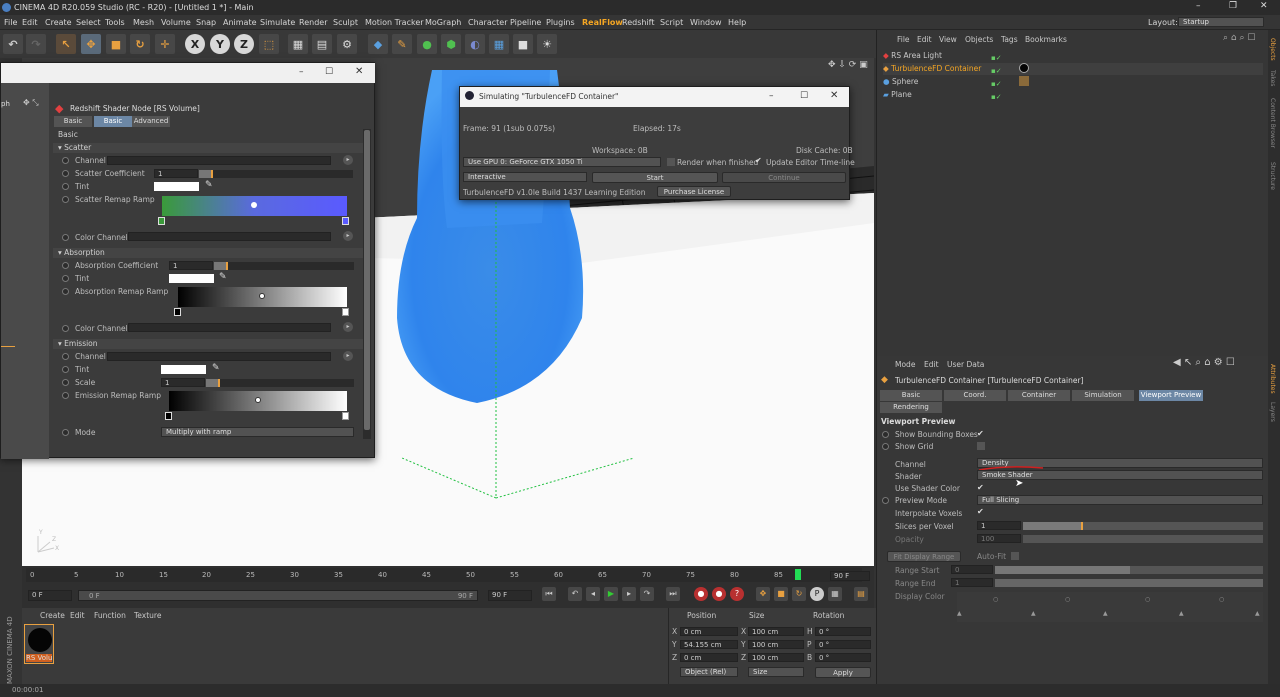 The image size is (1280, 697). I want to click on keyframe-selection-icon: ?, so click(737, 594).